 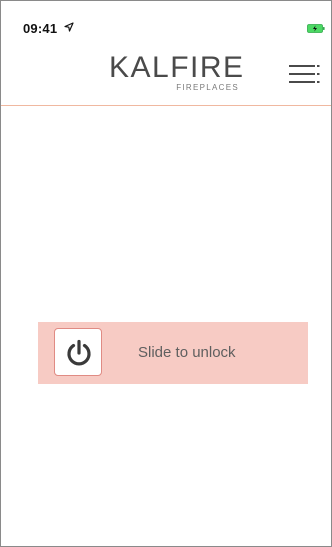 I want to click on logo-wordmark: KALFIRE, so click(x=177, y=67).